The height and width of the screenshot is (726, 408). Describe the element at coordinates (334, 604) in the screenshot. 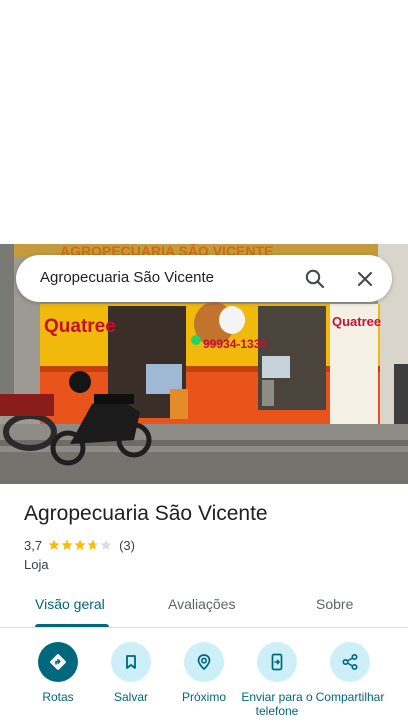

I see `tab-about: Sobre` at that location.